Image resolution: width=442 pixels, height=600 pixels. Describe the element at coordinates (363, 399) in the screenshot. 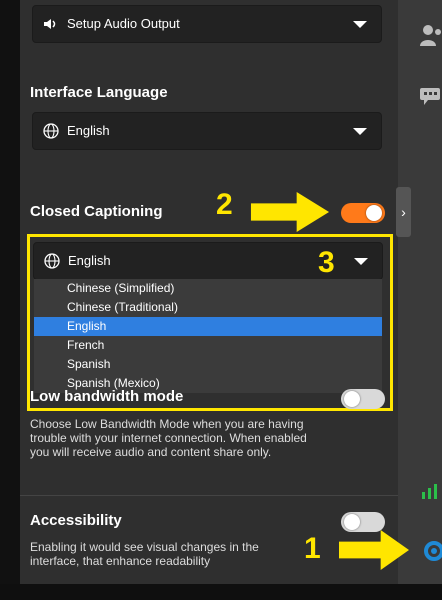

I see `low-bandwidth-toggle` at that location.